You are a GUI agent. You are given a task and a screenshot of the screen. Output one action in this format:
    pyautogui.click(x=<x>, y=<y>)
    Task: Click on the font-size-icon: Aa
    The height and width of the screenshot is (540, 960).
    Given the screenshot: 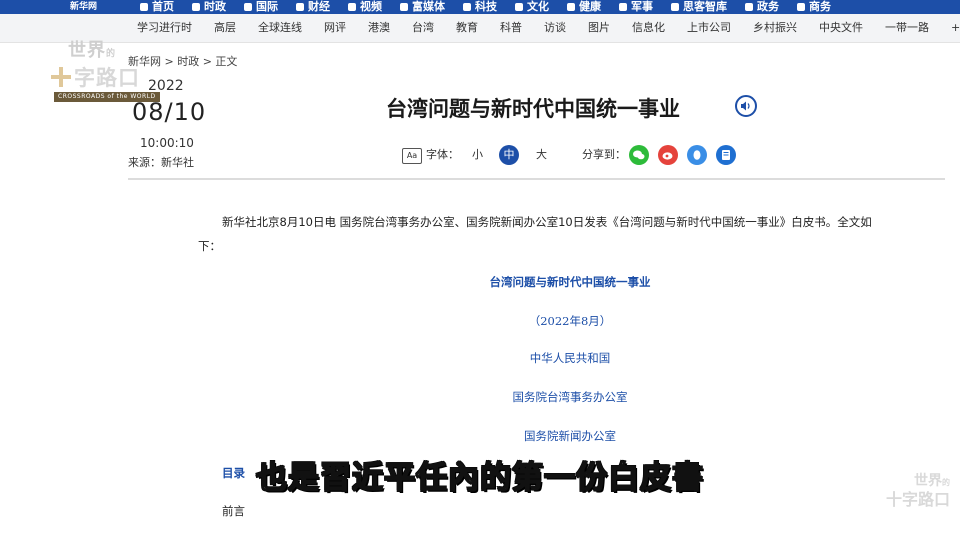 What is the action you would take?
    pyautogui.click(x=412, y=156)
    